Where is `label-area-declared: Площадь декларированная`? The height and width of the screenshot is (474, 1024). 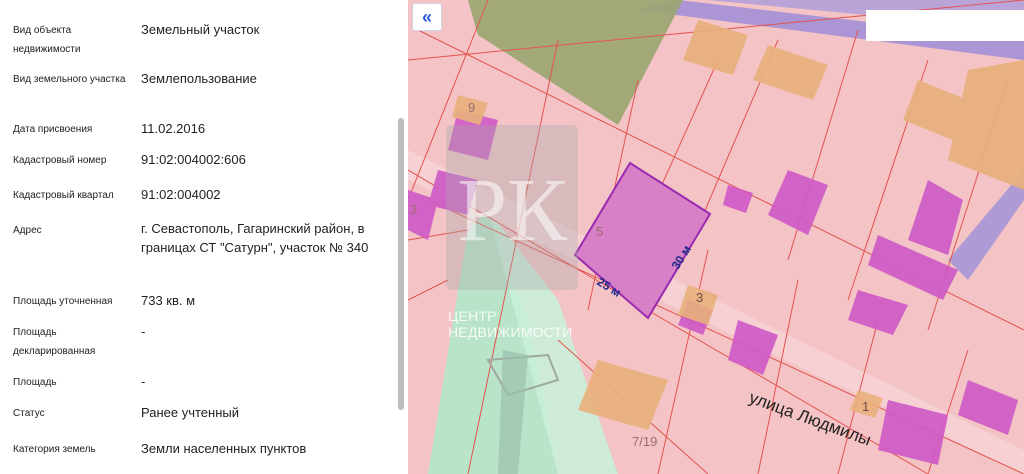 label-area-declared: Площадь декларированная is located at coordinates (54, 342).